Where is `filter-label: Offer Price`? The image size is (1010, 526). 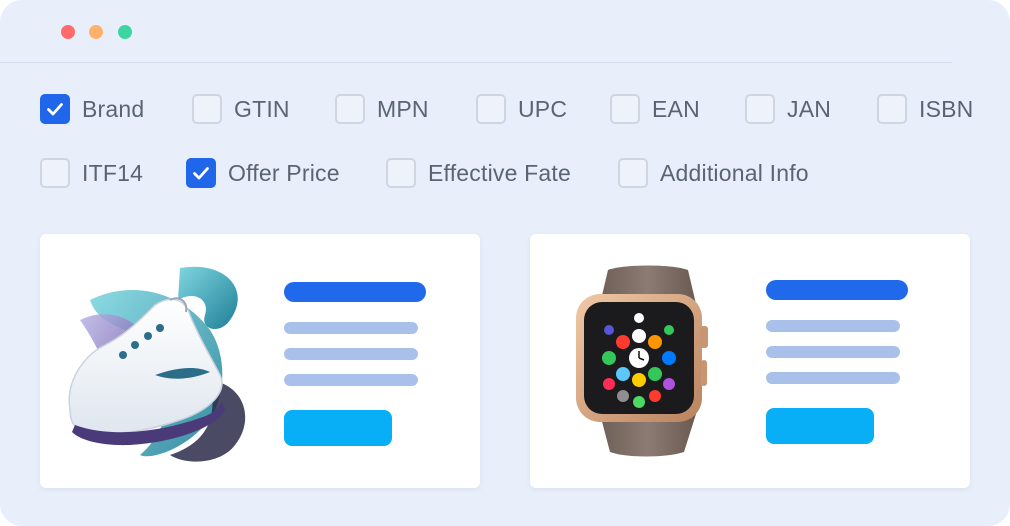 filter-label: Offer Price is located at coordinates (284, 172).